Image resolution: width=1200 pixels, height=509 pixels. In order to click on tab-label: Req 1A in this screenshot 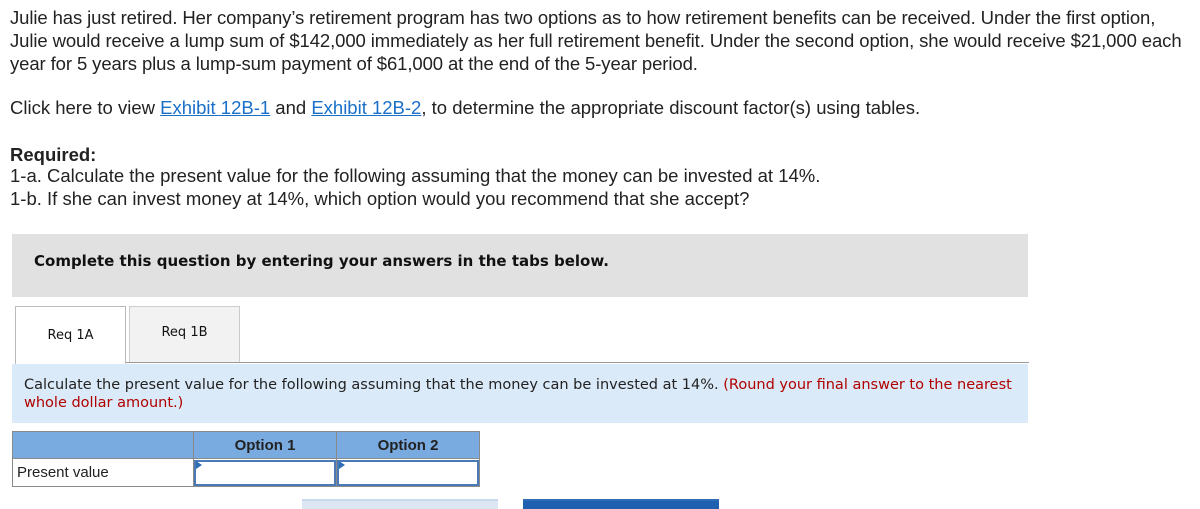, I will do `click(70, 335)`.